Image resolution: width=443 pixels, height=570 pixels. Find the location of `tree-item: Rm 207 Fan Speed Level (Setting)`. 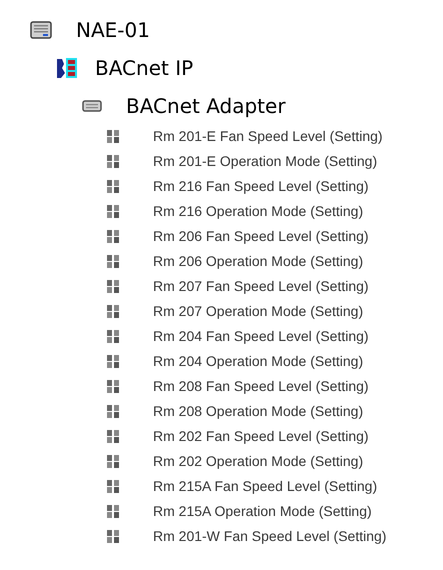

tree-item: Rm 207 Fan Speed Level (Setting) is located at coordinates (261, 286).